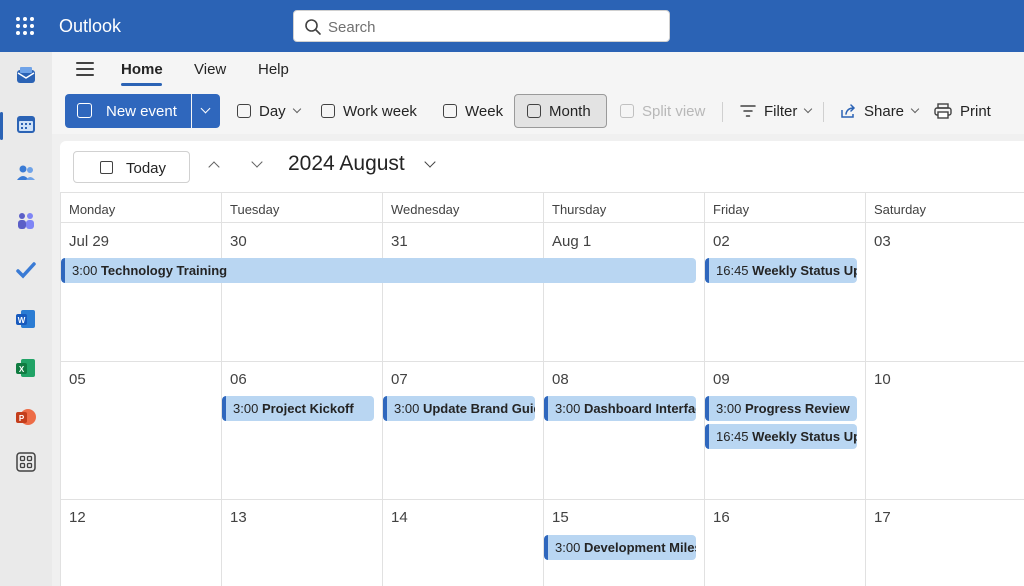  What do you see at coordinates (26, 417) in the screenshot?
I see `powerpoint-icon: P` at bounding box center [26, 417].